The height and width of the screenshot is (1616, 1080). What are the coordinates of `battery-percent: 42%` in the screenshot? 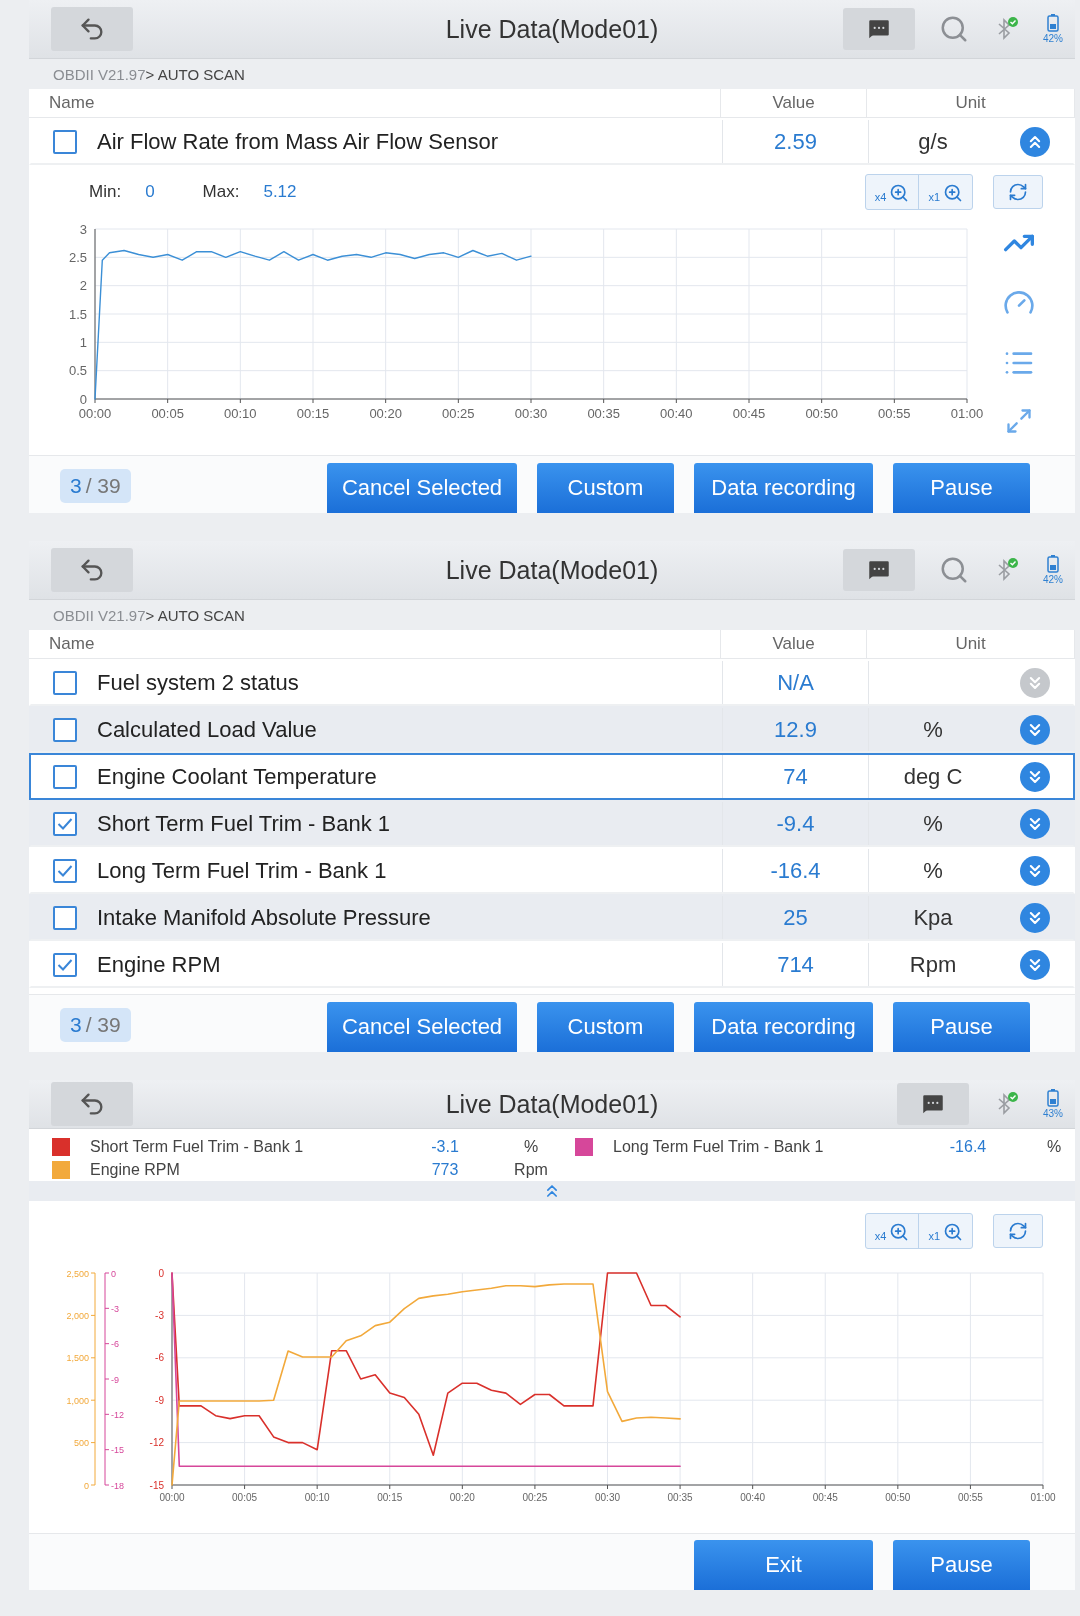 It's located at (1053, 38).